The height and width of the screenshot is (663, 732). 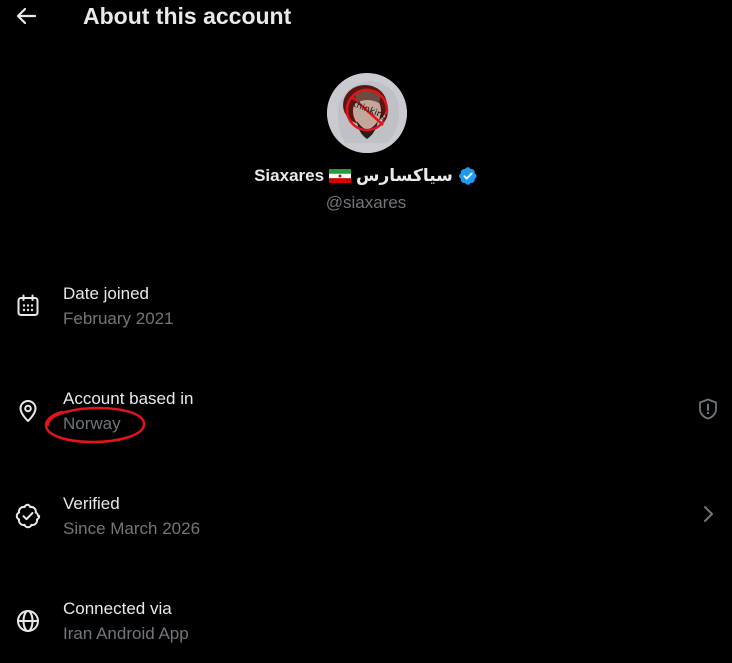 I want to click on page-title: About this account, so click(x=187, y=16).